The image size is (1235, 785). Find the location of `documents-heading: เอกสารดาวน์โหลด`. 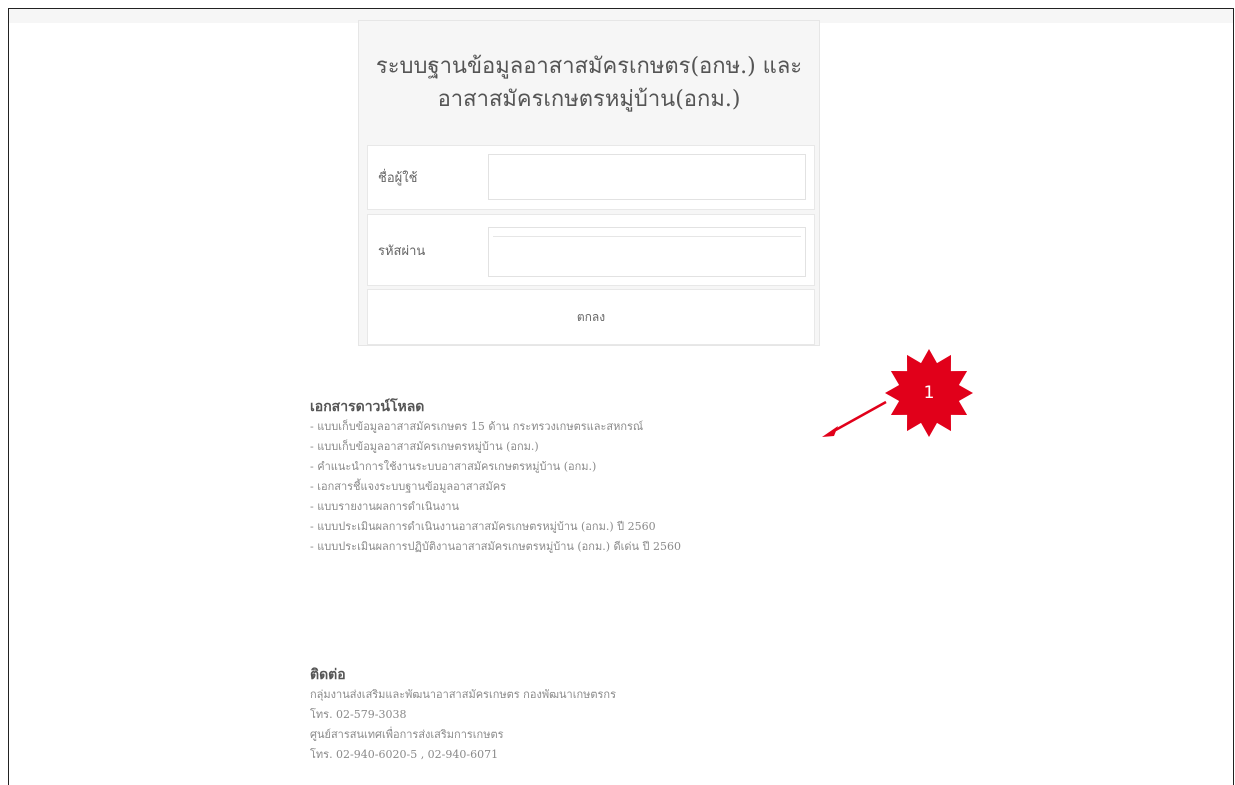

documents-heading: เอกสารดาวน์โหลด is located at coordinates (367, 407).